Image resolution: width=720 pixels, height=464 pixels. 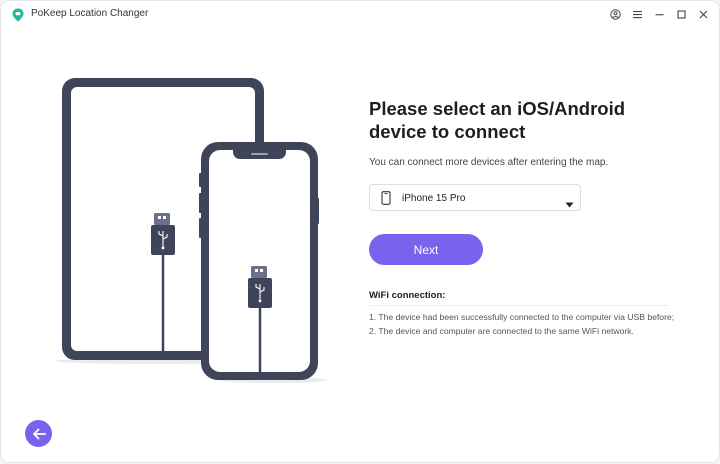 I want to click on maximize-icon, so click(x=681, y=14).